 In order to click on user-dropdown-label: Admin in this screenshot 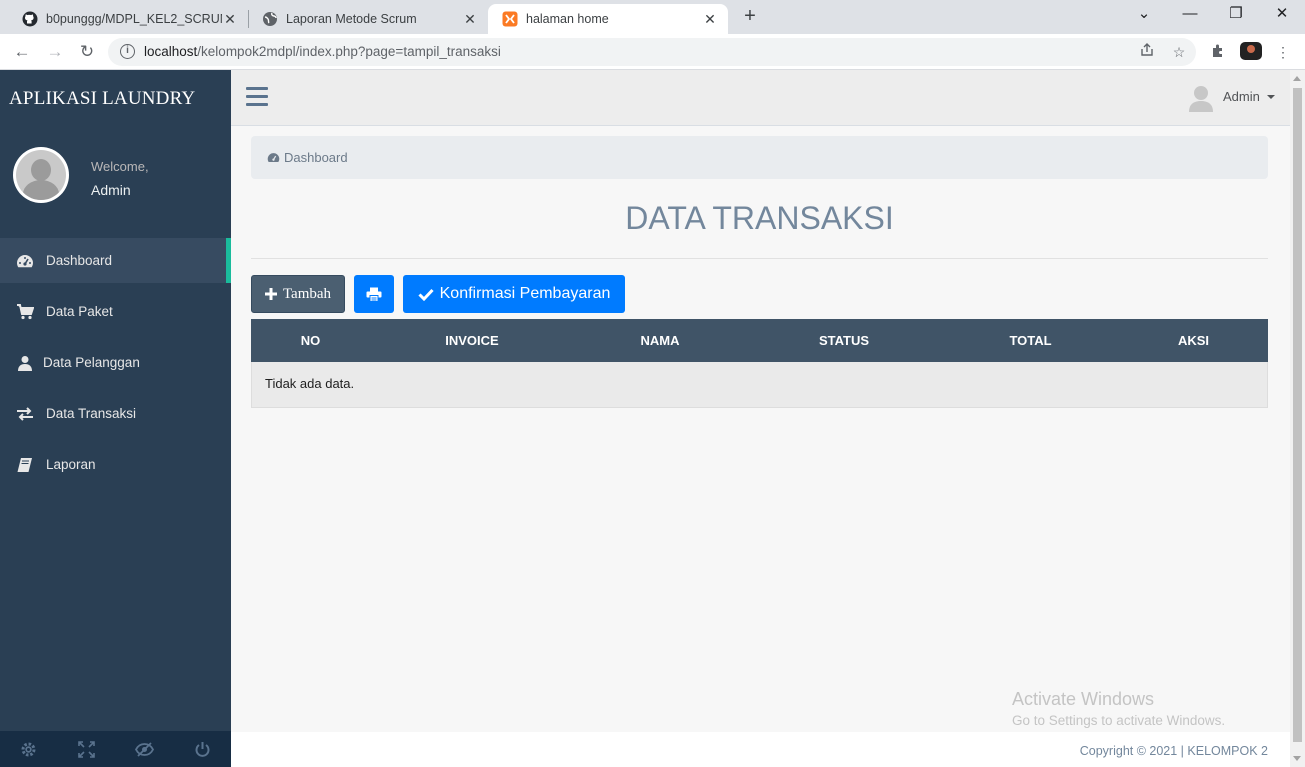, I will do `click(1241, 96)`.